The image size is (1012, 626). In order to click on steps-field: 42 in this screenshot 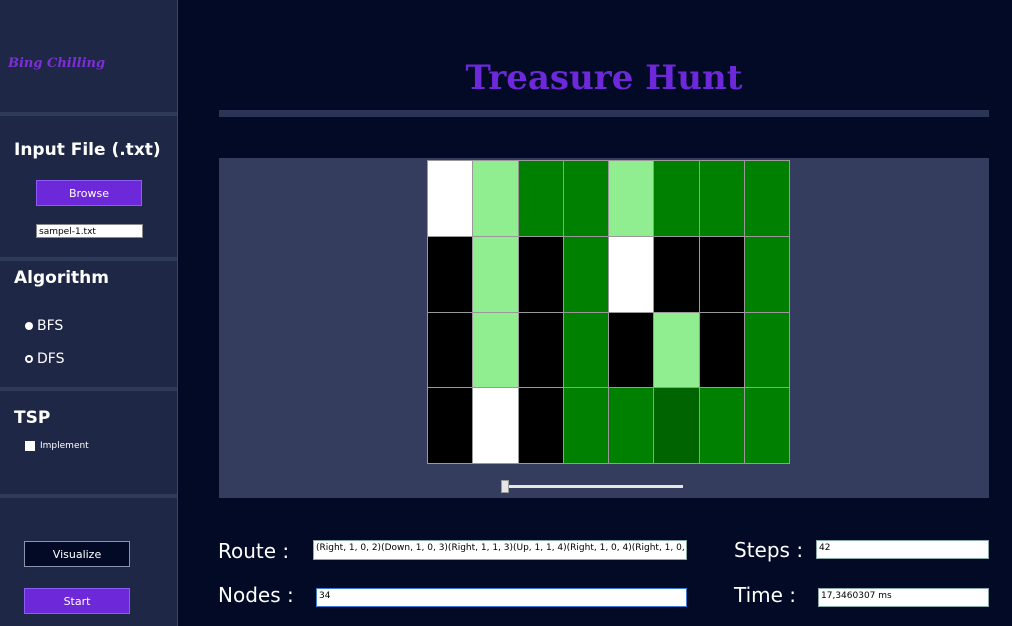, I will do `click(902, 549)`.